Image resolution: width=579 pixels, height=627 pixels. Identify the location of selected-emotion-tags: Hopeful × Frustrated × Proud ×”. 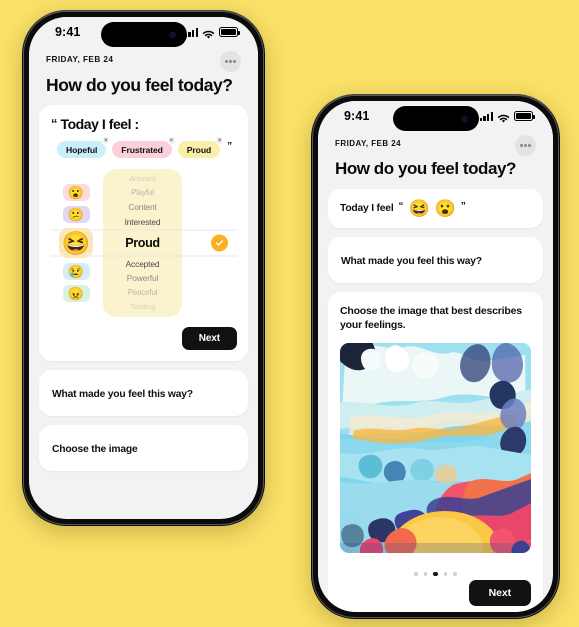
(147, 147).